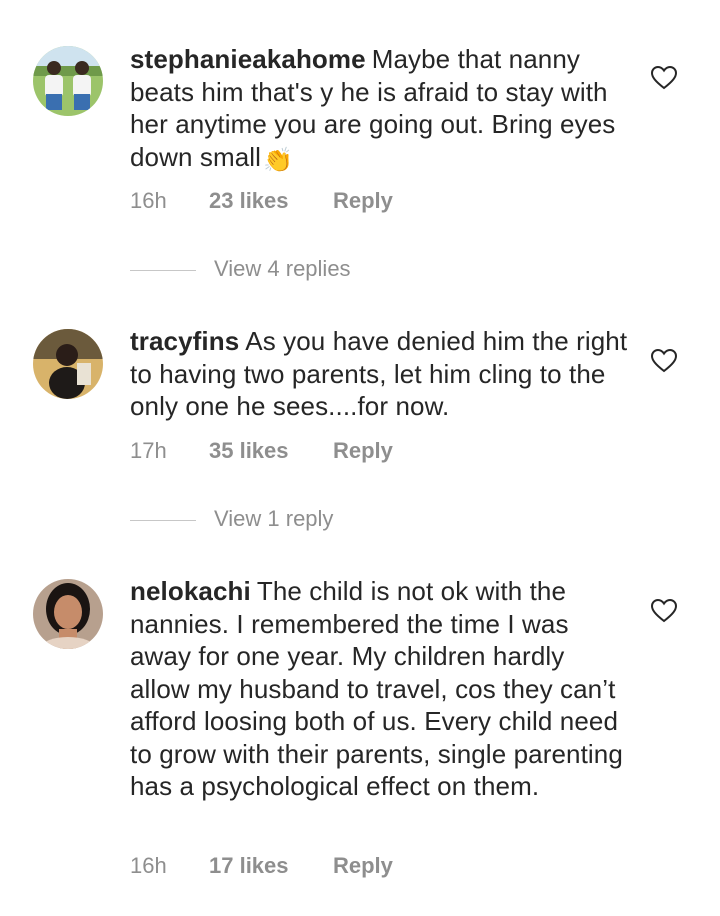 The height and width of the screenshot is (916, 720). I want to click on view-replies-link: View 1 reply, so click(231, 521).